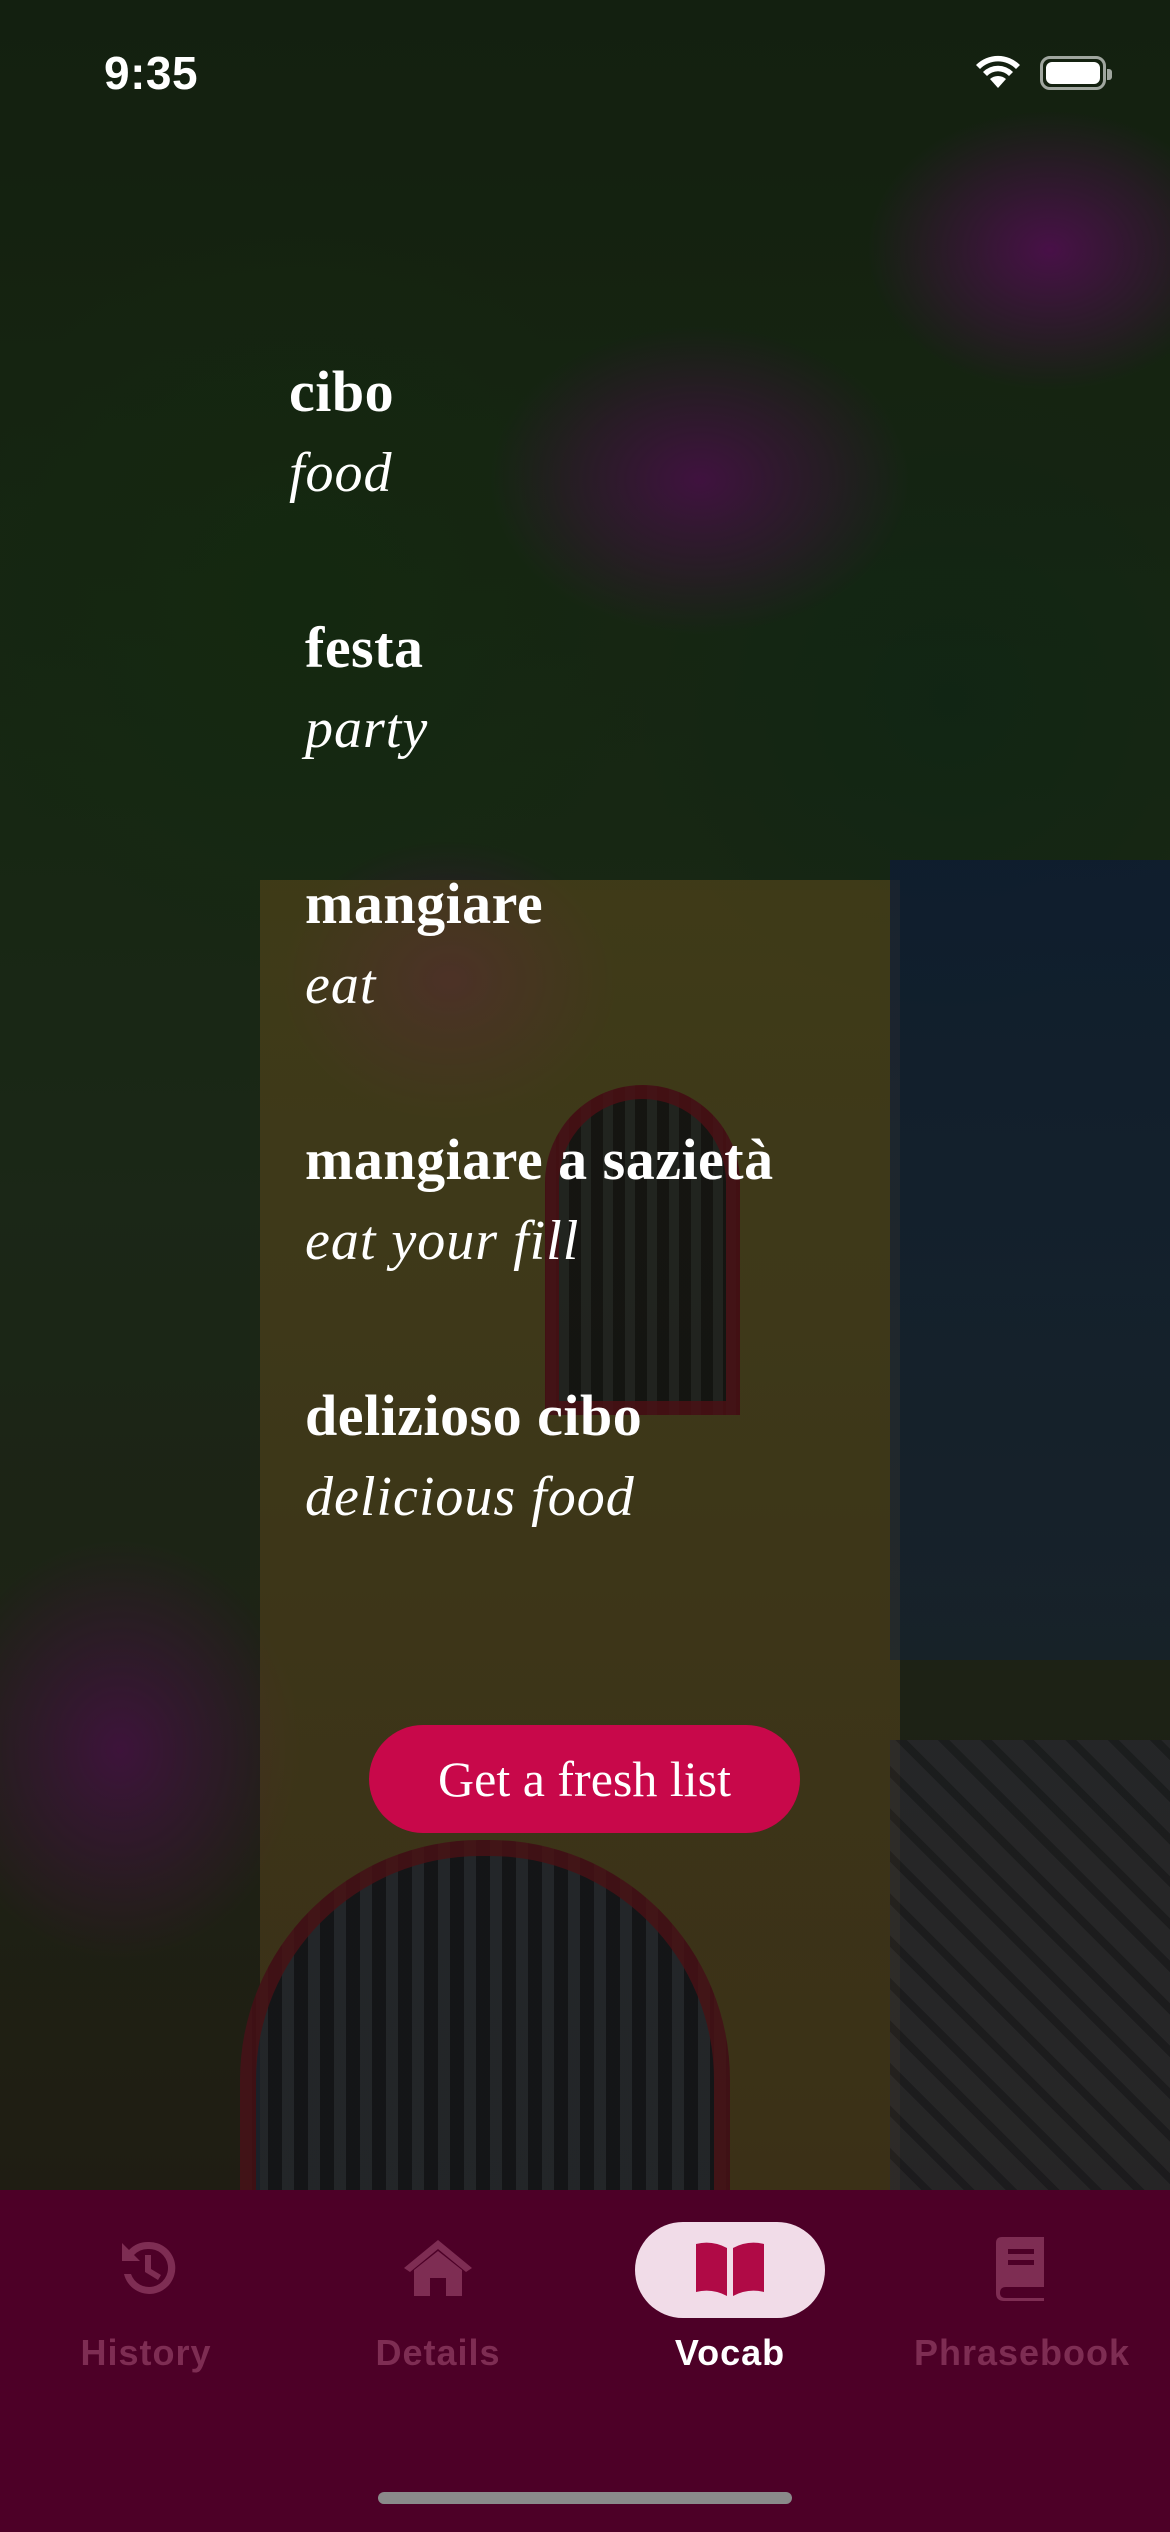 The width and height of the screenshot is (1170, 2532). I want to click on vocab-word: cibo, so click(342, 391).